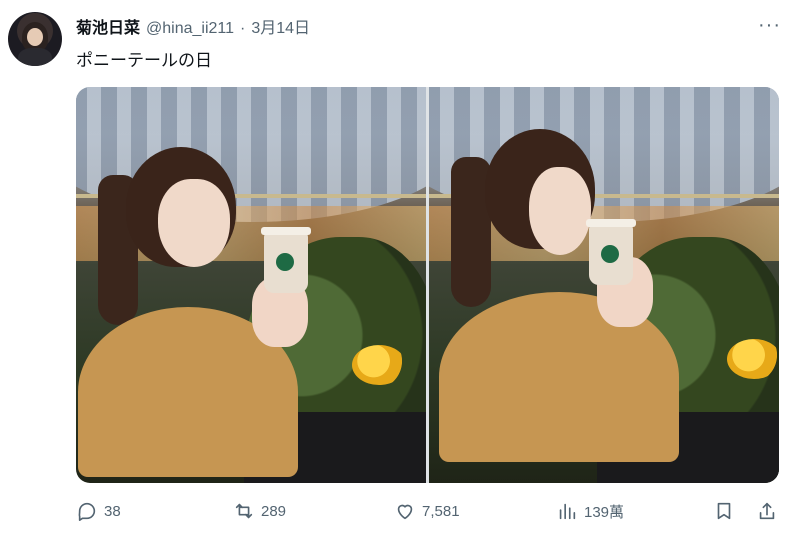  I want to click on avatar-body, so click(35, 57).